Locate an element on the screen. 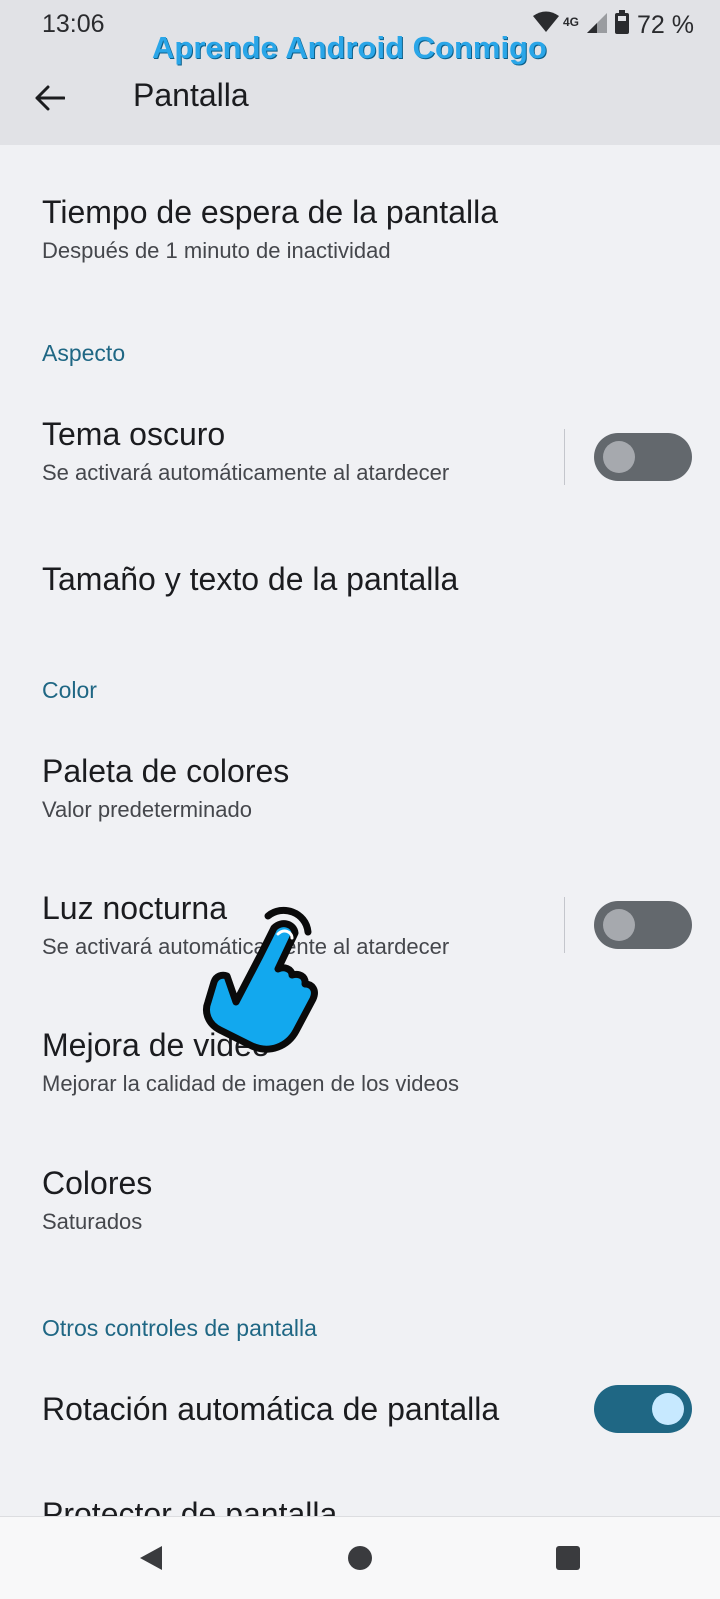  setting-subtitle: Valor predeterminado is located at coordinates (147, 809).